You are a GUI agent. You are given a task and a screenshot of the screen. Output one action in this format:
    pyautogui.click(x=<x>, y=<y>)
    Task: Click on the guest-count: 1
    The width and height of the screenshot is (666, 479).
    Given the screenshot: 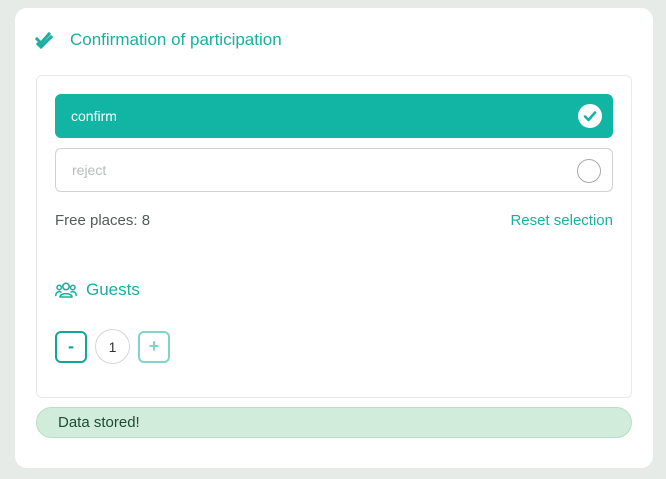 What is the action you would take?
    pyautogui.click(x=112, y=346)
    